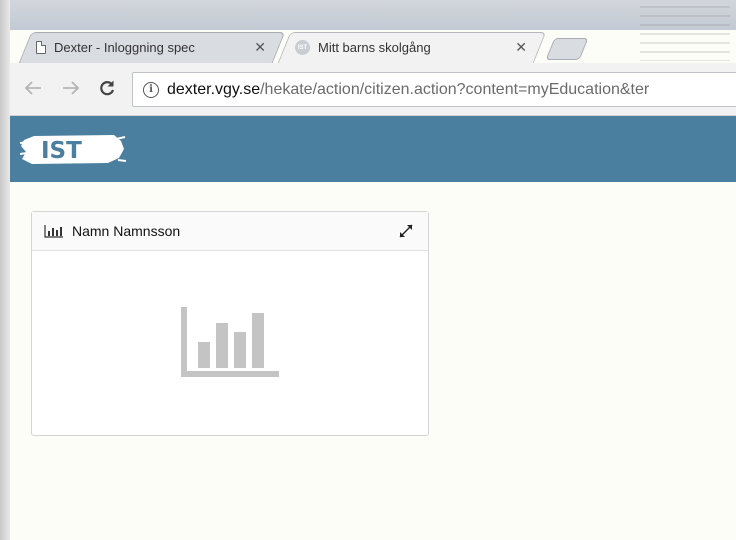  What do you see at coordinates (230, 231) in the screenshot?
I see `widget-header: Namn Namnsson` at bounding box center [230, 231].